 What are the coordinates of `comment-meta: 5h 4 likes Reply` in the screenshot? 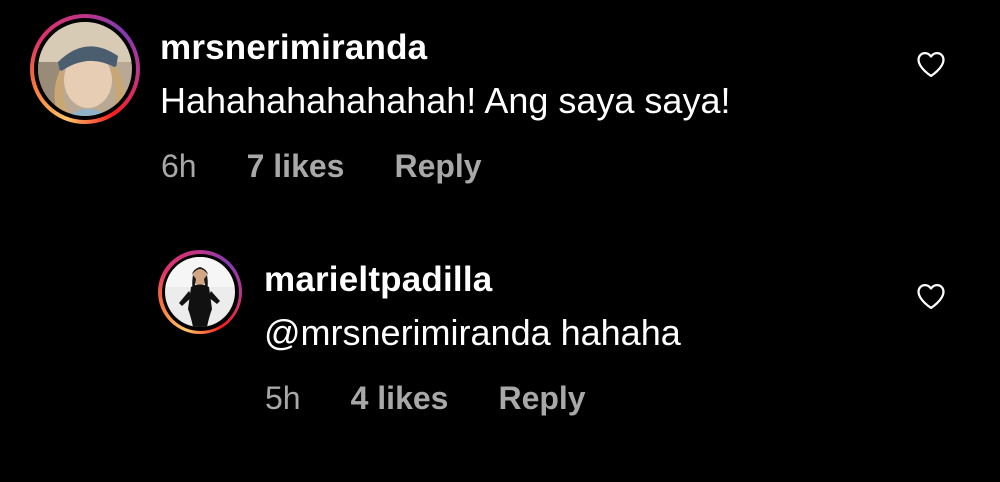 It's located at (425, 398).